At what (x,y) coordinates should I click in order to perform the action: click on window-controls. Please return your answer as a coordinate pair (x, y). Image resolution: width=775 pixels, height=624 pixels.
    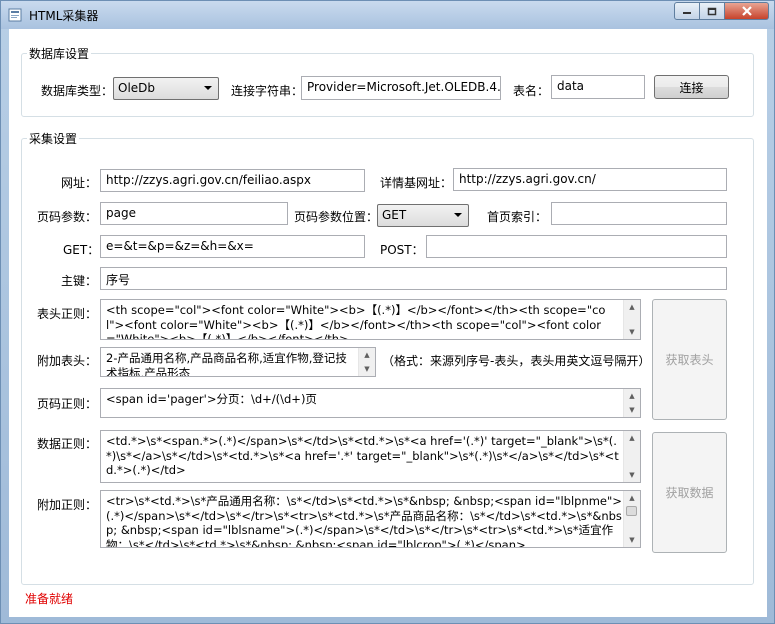
    Looking at the image, I should click on (721, 11).